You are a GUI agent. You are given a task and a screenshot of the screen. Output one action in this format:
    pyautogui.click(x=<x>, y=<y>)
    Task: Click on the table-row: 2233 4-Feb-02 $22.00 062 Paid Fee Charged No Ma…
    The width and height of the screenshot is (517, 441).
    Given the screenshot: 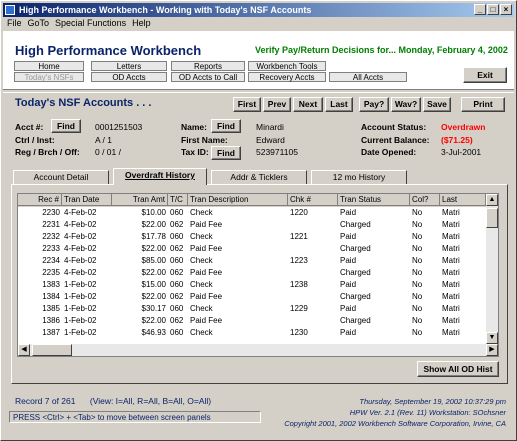 What is the action you would take?
    pyautogui.click(x=252, y=248)
    